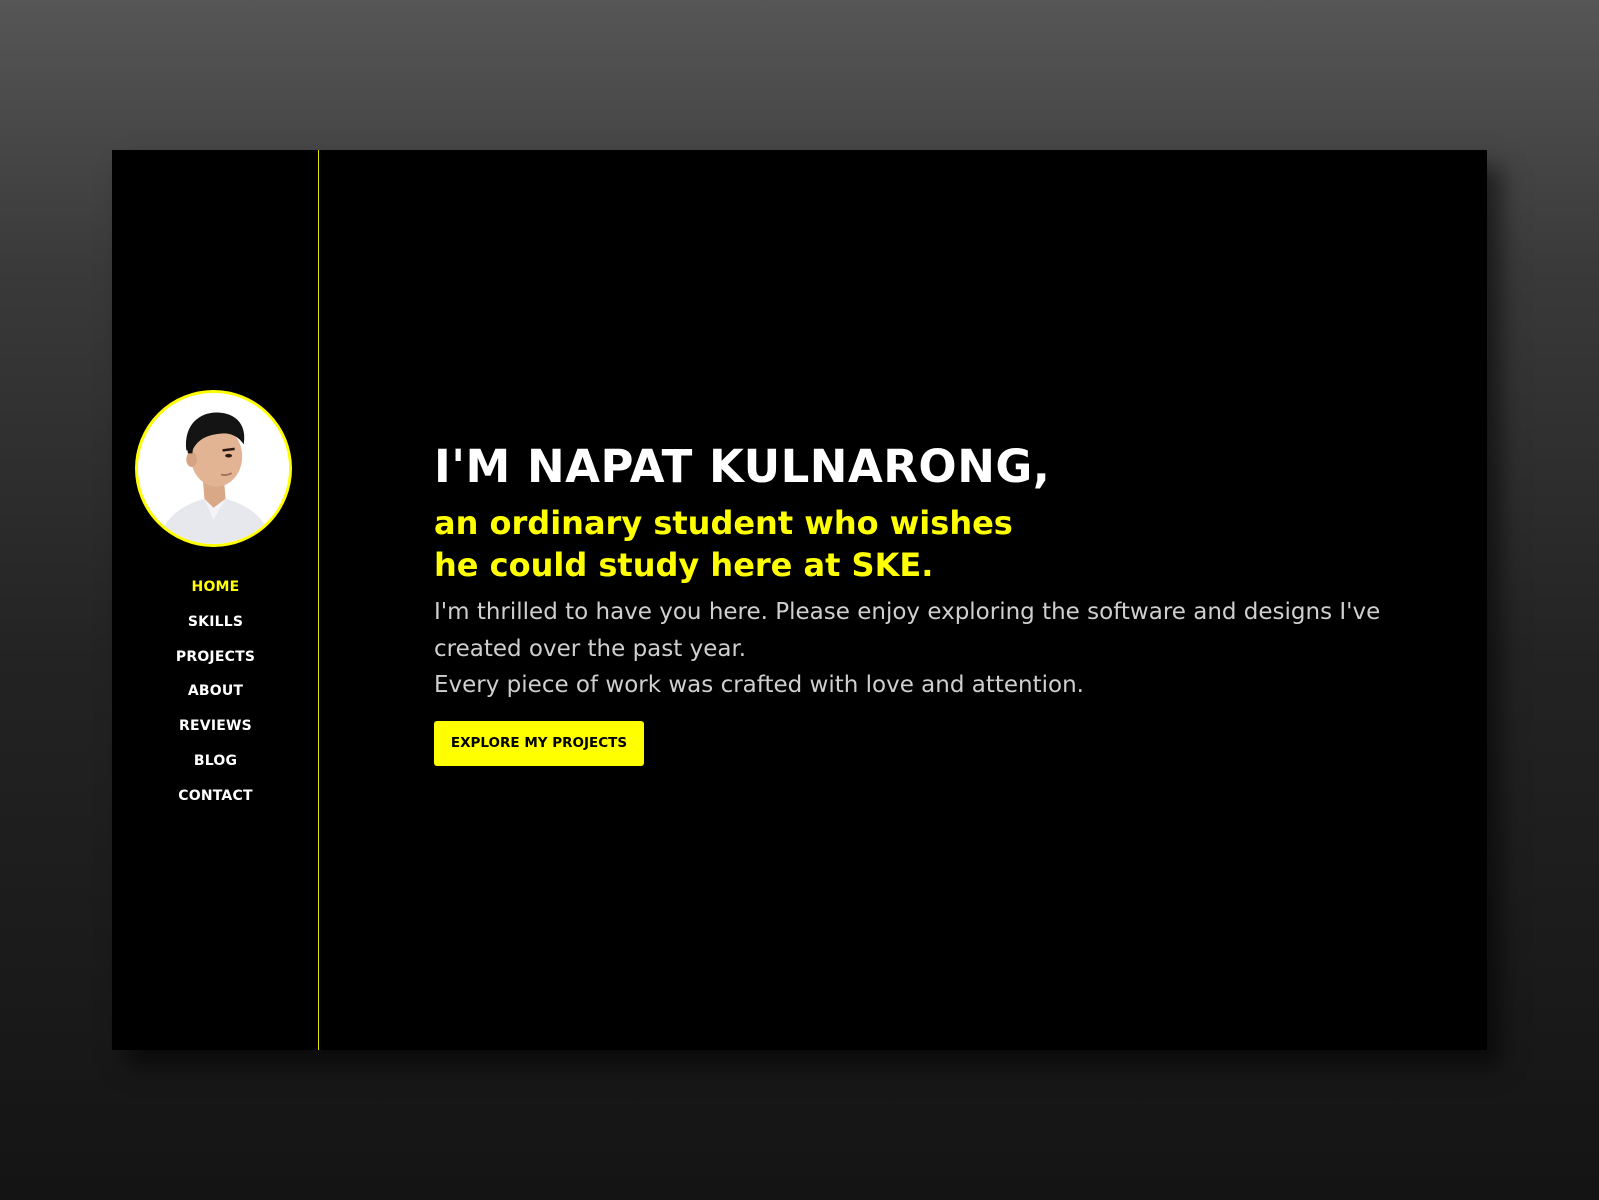  Describe the element at coordinates (742, 466) in the screenshot. I see `hero-title: I'M NAPAT KULNARONG,` at that location.